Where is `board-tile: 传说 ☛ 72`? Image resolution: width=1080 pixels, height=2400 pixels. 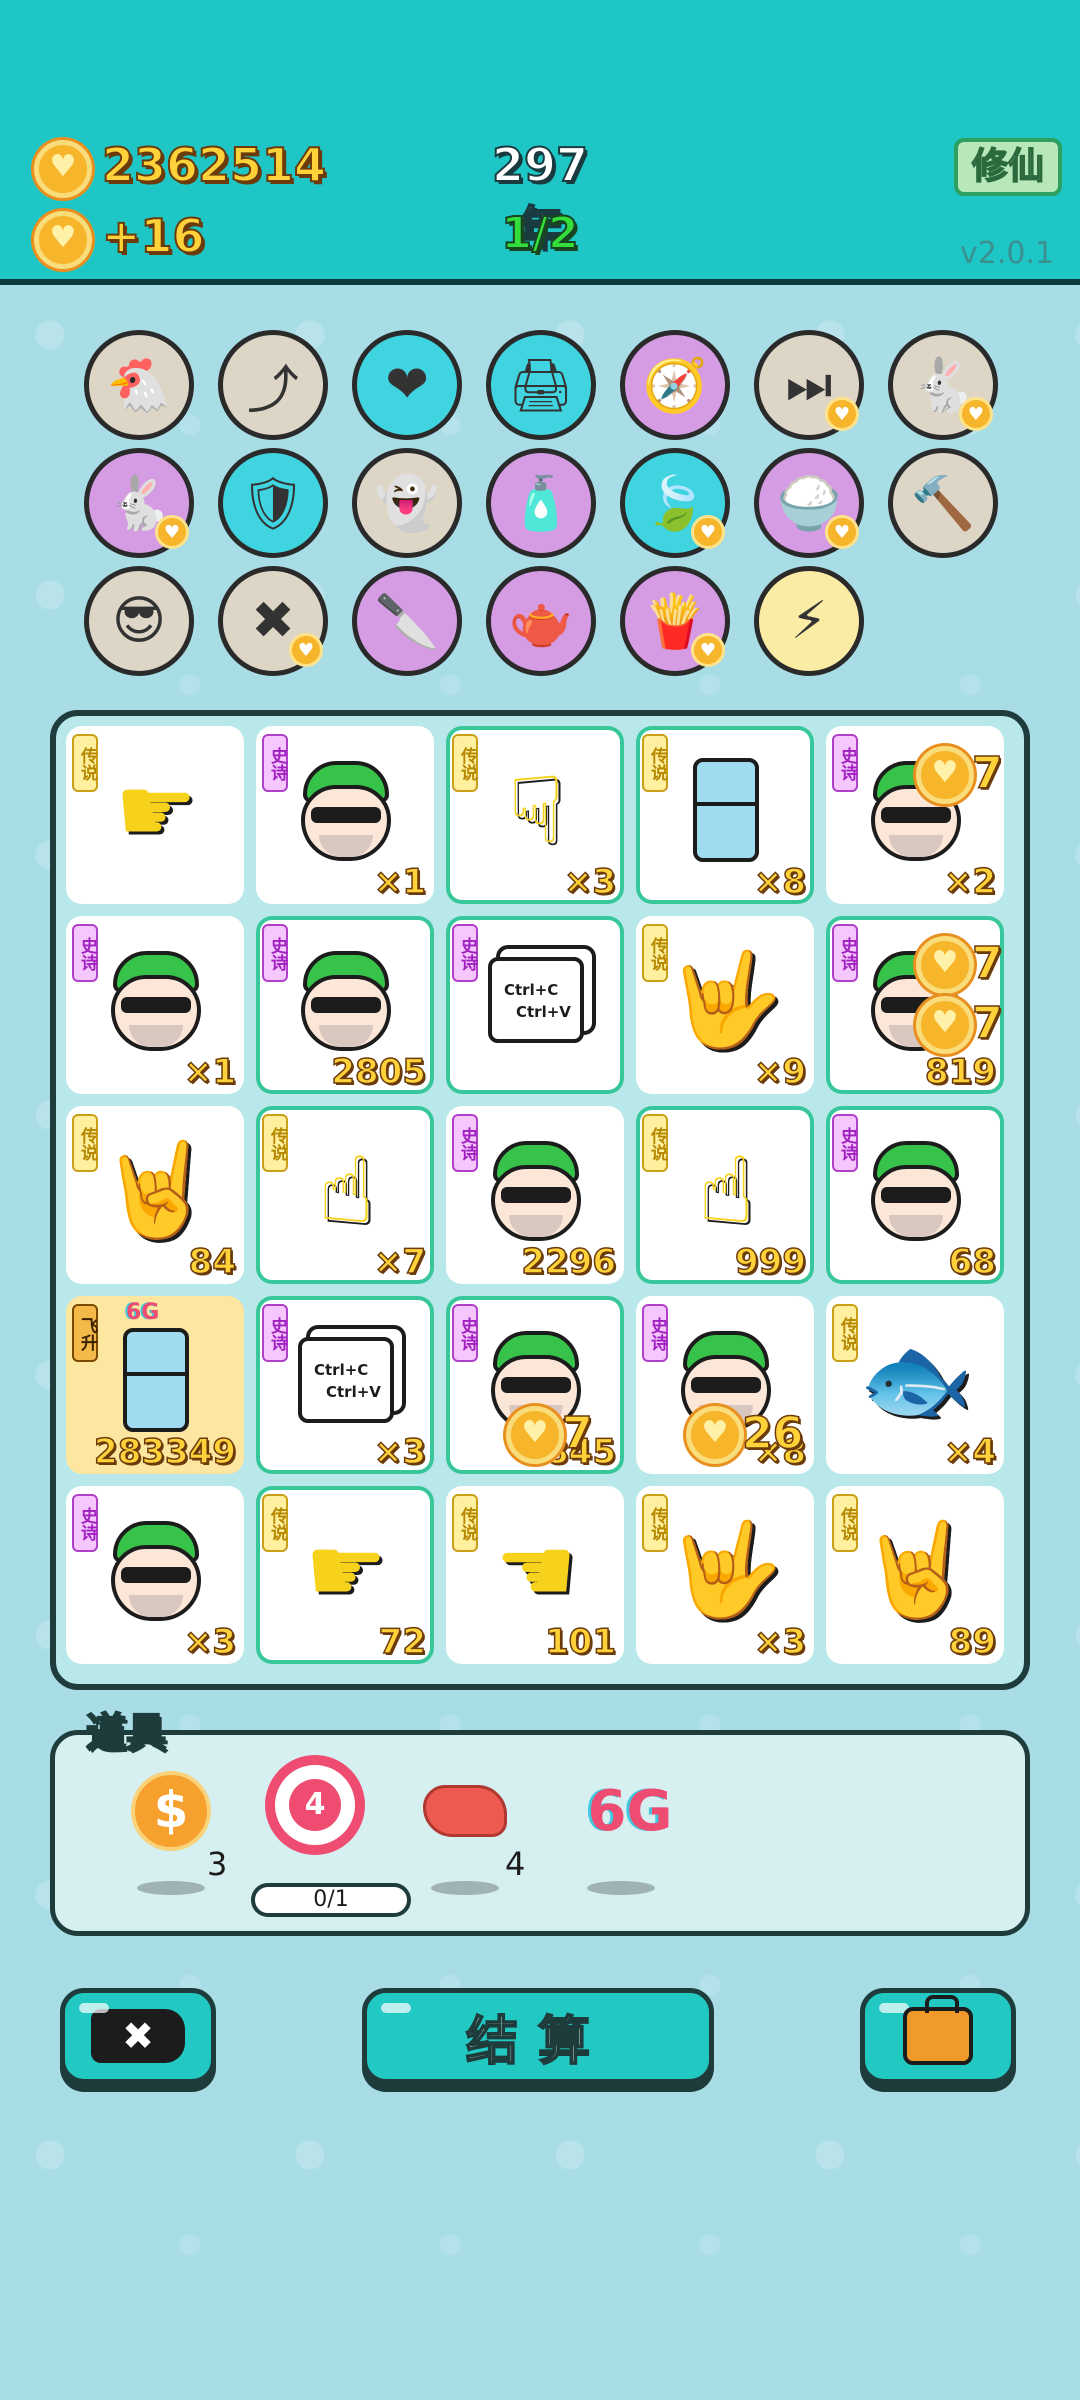 board-tile: 传说 ☛ 72 is located at coordinates (345, 1575).